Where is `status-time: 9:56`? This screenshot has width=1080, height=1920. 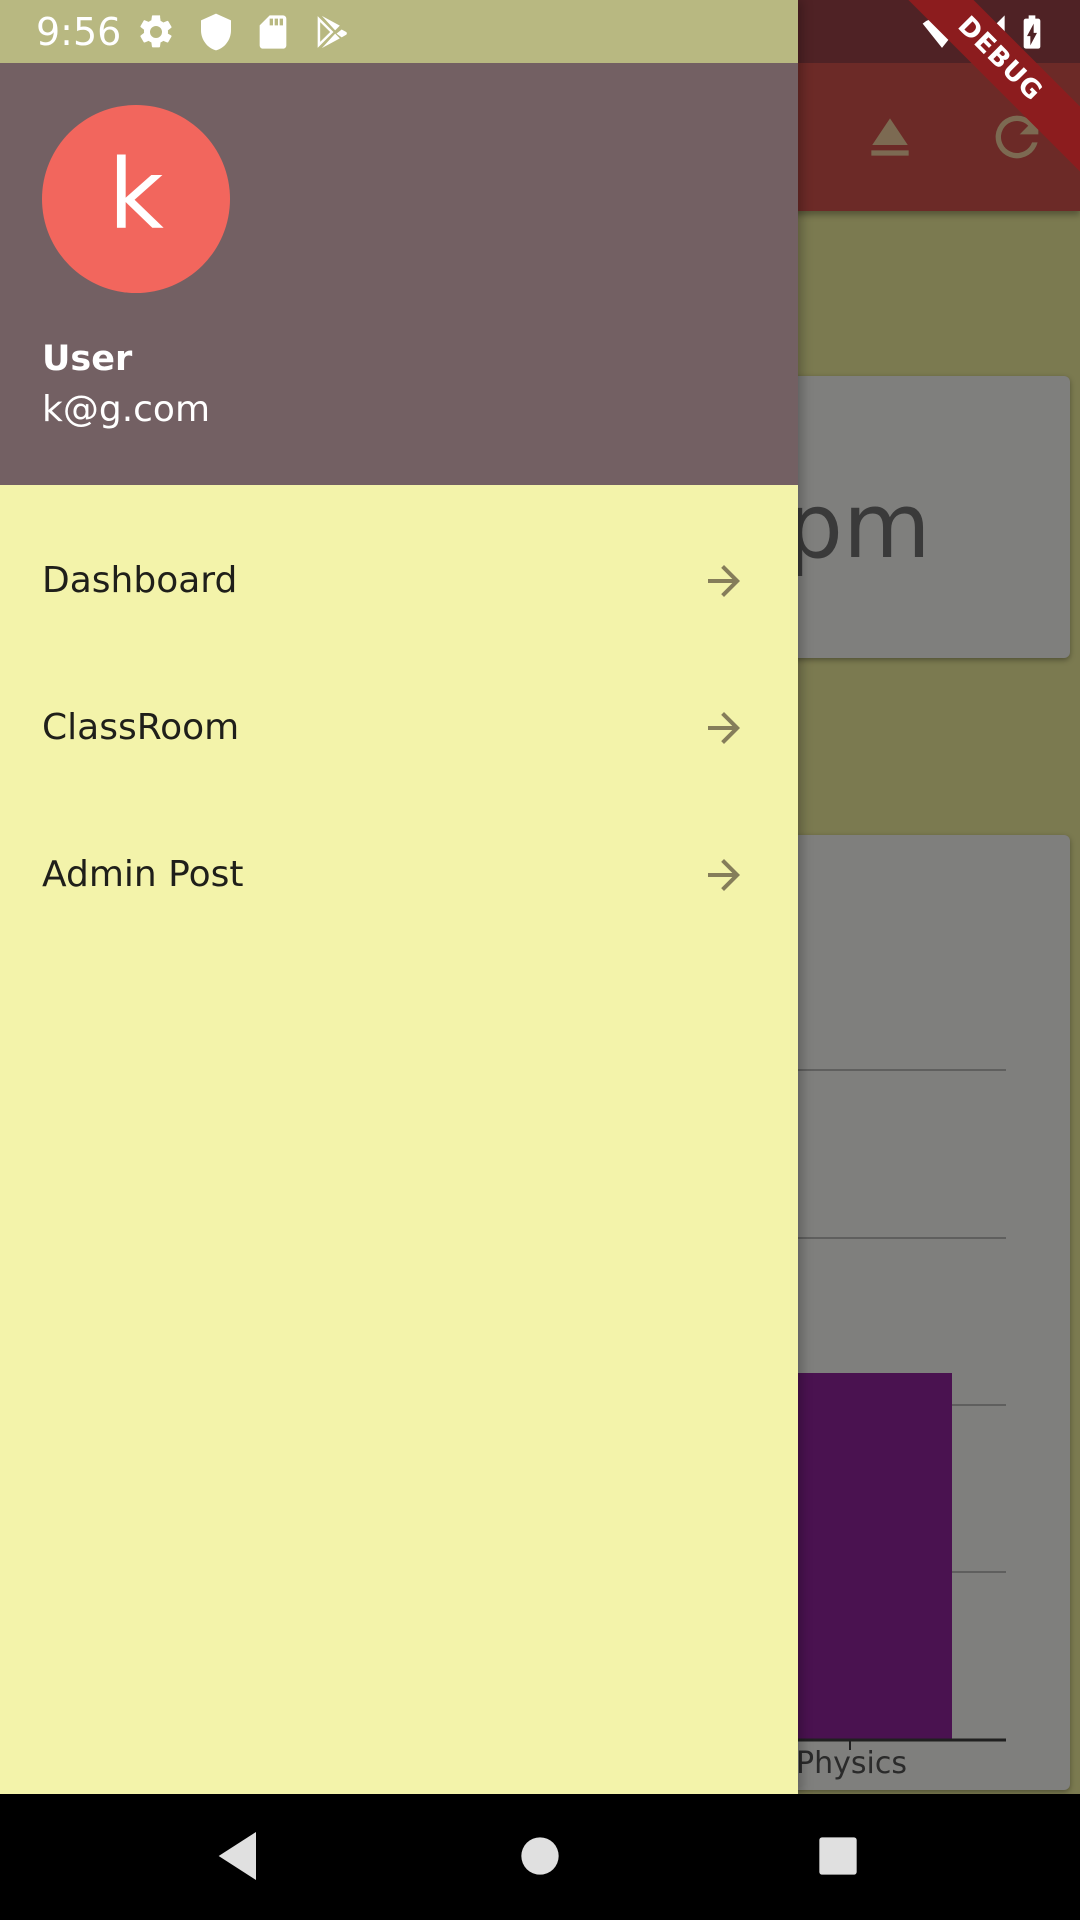
status-time: 9:56 is located at coordinates (79, 32).